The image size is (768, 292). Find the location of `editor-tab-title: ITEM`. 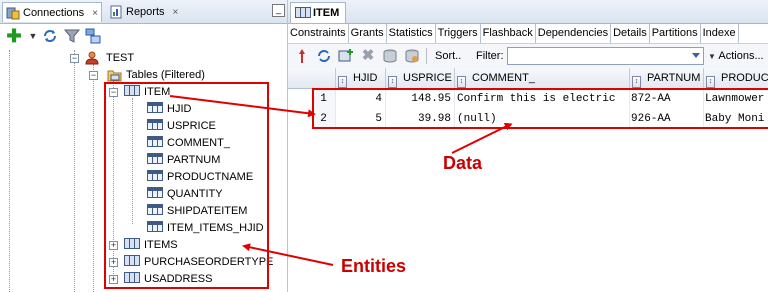

editor-tab-title: ITEM is located at coordinates (326, 13).